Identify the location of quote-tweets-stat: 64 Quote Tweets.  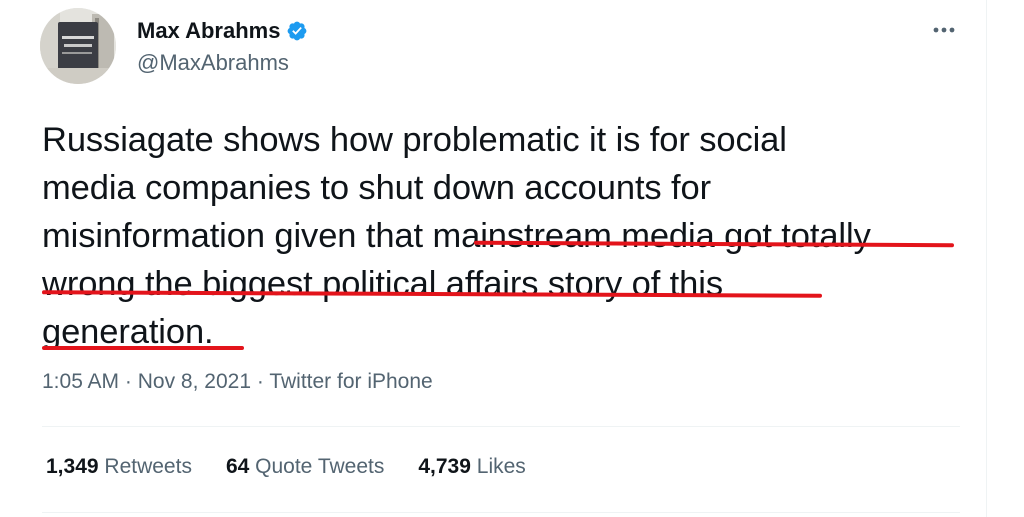
(305, 467).